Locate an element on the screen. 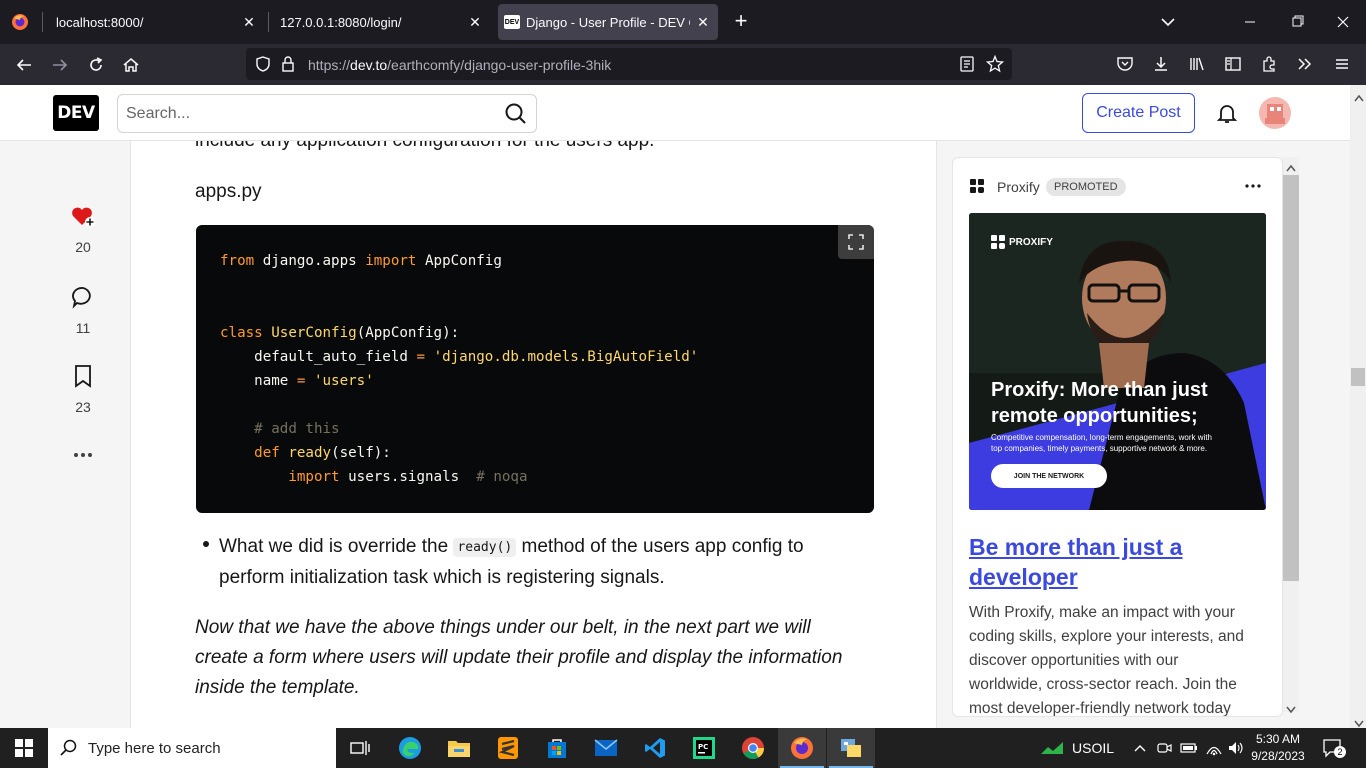  wifi-icon is located at coordinates (1214, 750).